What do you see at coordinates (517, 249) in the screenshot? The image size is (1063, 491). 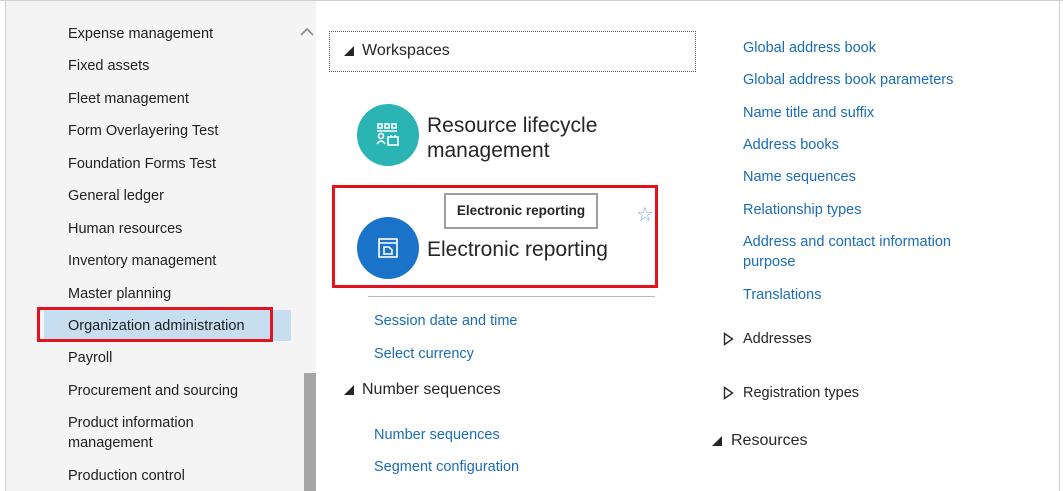 I see `tile-label-electronic-reporting: Electronic reporting` at bounding box center [517, 249].